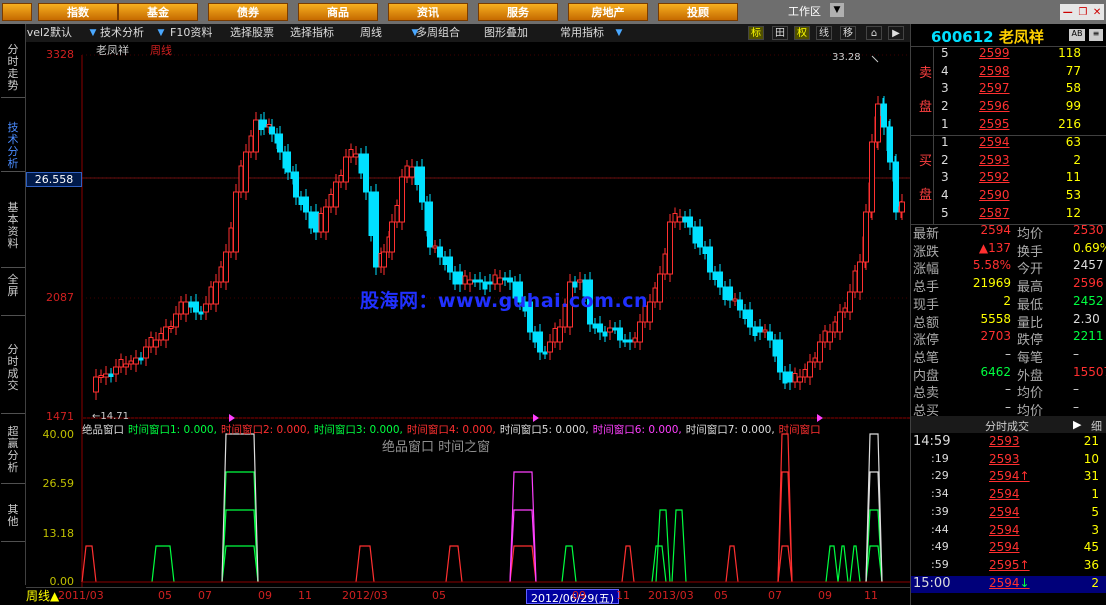 This screenshot has width=1106, height=605. I want to click on tick-row: :49 2594 45, so click(1008, 549).